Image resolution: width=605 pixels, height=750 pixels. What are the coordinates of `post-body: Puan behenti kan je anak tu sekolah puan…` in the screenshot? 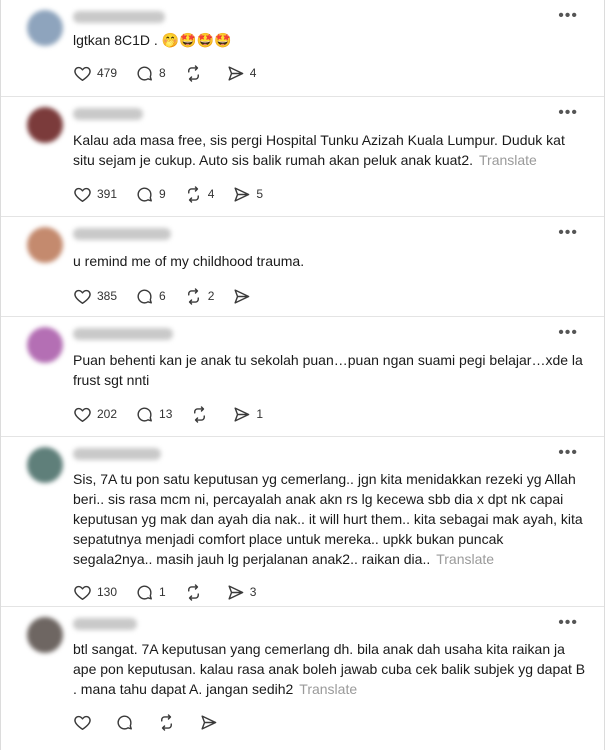 It's located at (328, 370).